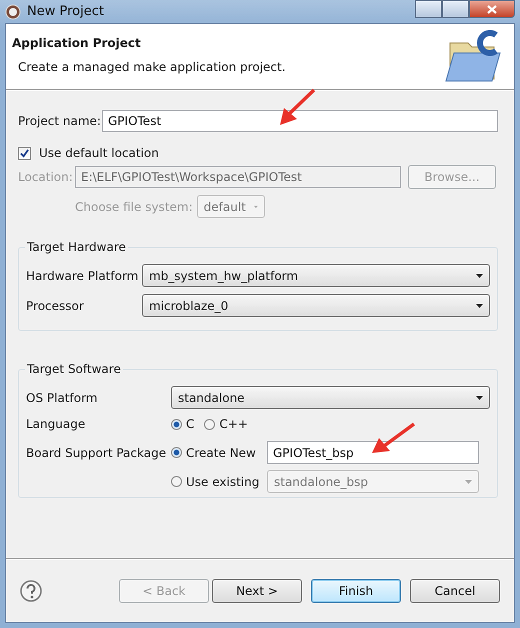 Image resolution: width=520 pixels, height=628 pixels. I want to click on input-field: GPIOTest, so click(300, 121).